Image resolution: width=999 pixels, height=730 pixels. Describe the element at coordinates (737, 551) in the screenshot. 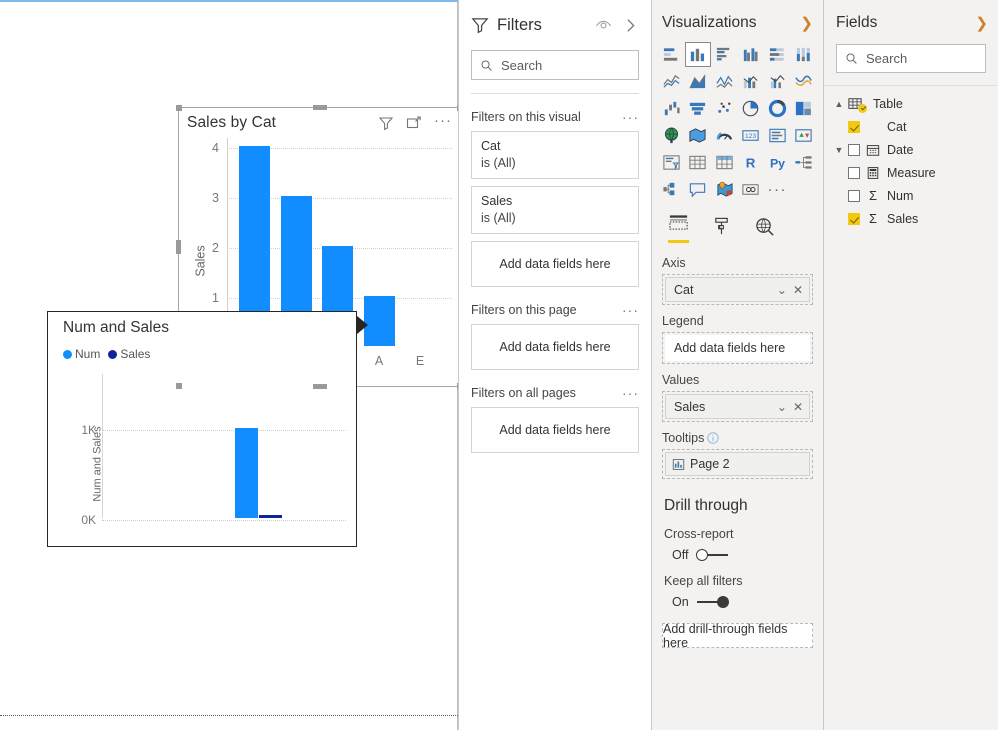

I see `cross-report-toggle-row: Off` at that location.